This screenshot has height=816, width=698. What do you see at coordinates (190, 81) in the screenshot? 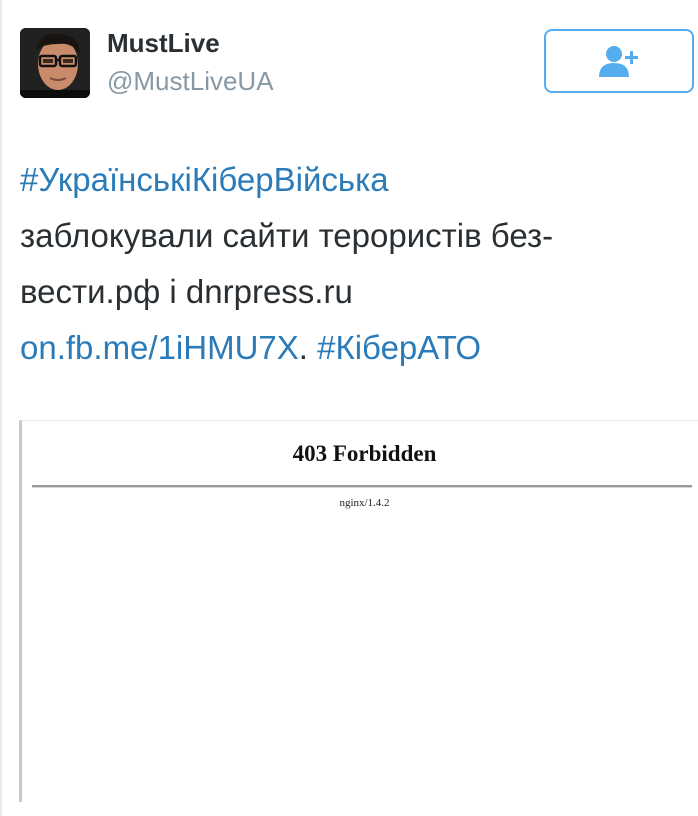
I see `author-handle: @MustLiveUA` at bounding box center [190, 81].